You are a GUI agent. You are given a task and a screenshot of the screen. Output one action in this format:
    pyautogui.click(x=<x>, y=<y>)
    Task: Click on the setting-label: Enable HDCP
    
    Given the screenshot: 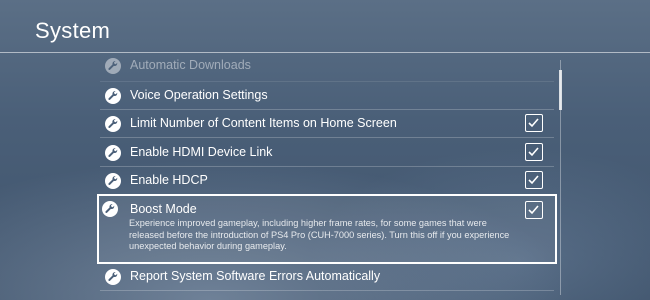 What is the action you would take?
    pyautogui.click(x=169, y=180)
    